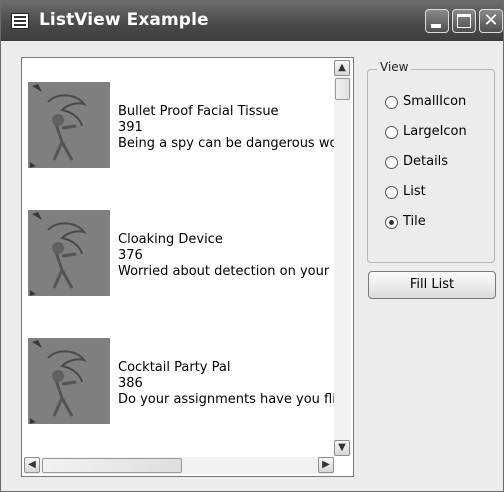  Describe the element at coordinates (414, 191) in the screenshot. I see `radio-label: List` at that location.